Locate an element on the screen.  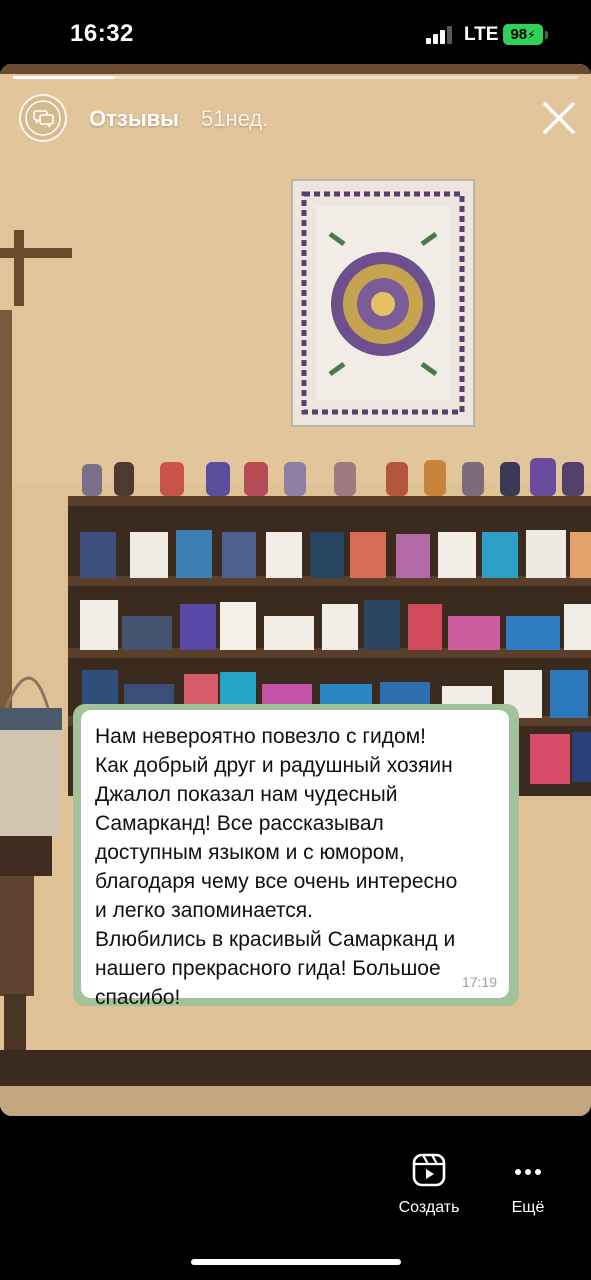
create-label: Создать is located at coordinates (429, 1207).